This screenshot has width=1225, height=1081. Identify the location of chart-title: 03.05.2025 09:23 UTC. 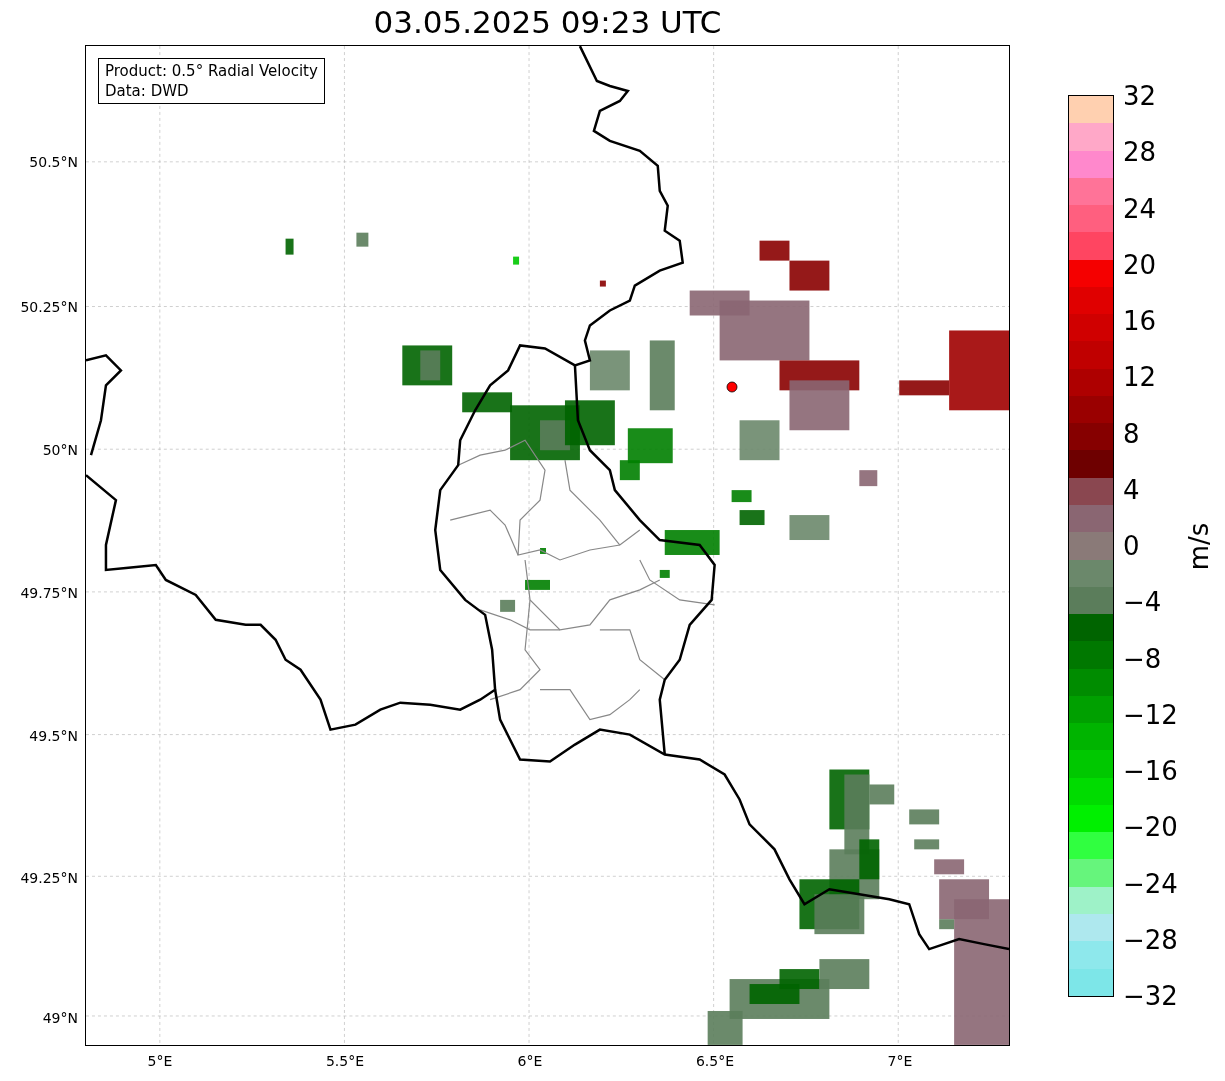
(547, 22).